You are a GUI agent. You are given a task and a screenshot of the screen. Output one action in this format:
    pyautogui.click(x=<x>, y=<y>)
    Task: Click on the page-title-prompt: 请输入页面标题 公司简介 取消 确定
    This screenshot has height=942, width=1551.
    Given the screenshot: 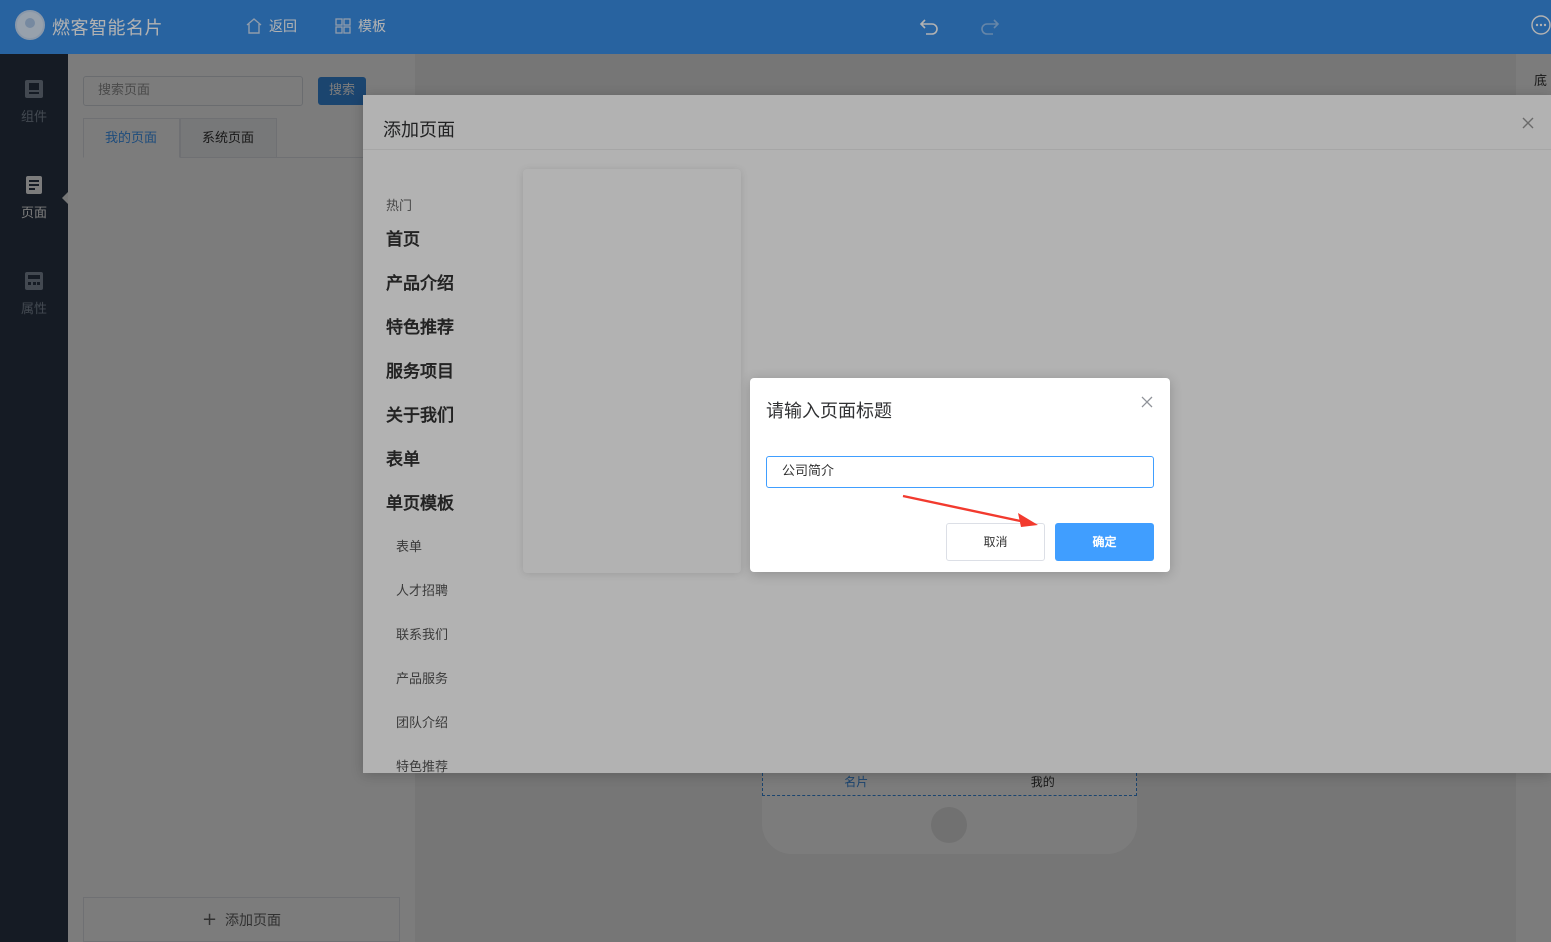 What is the action you would take?
    pyautogui.click(x=960, y=475)
    